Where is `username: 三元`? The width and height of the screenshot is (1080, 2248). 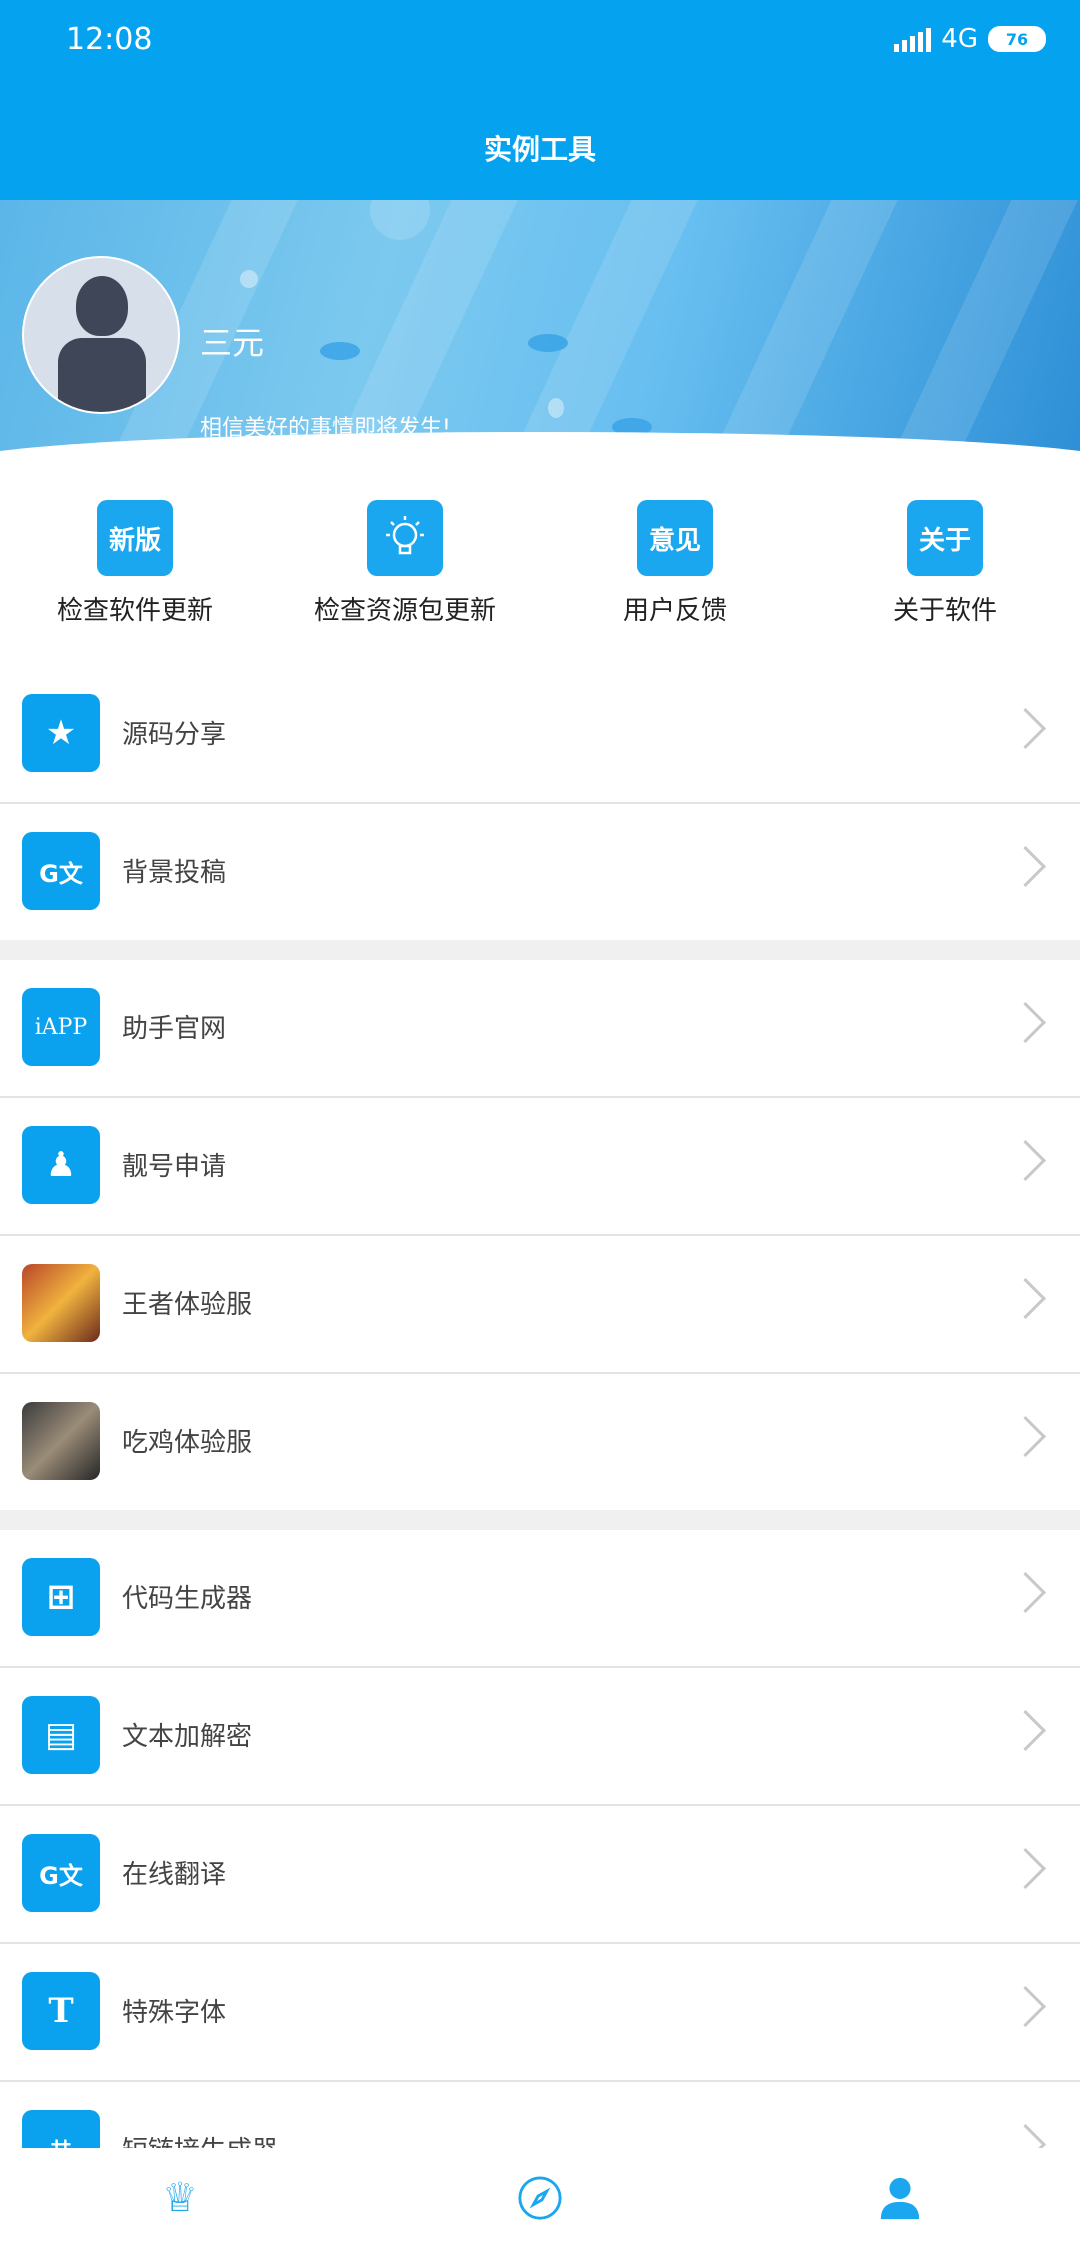
username: 三元 is located at coordinates (232, 343).